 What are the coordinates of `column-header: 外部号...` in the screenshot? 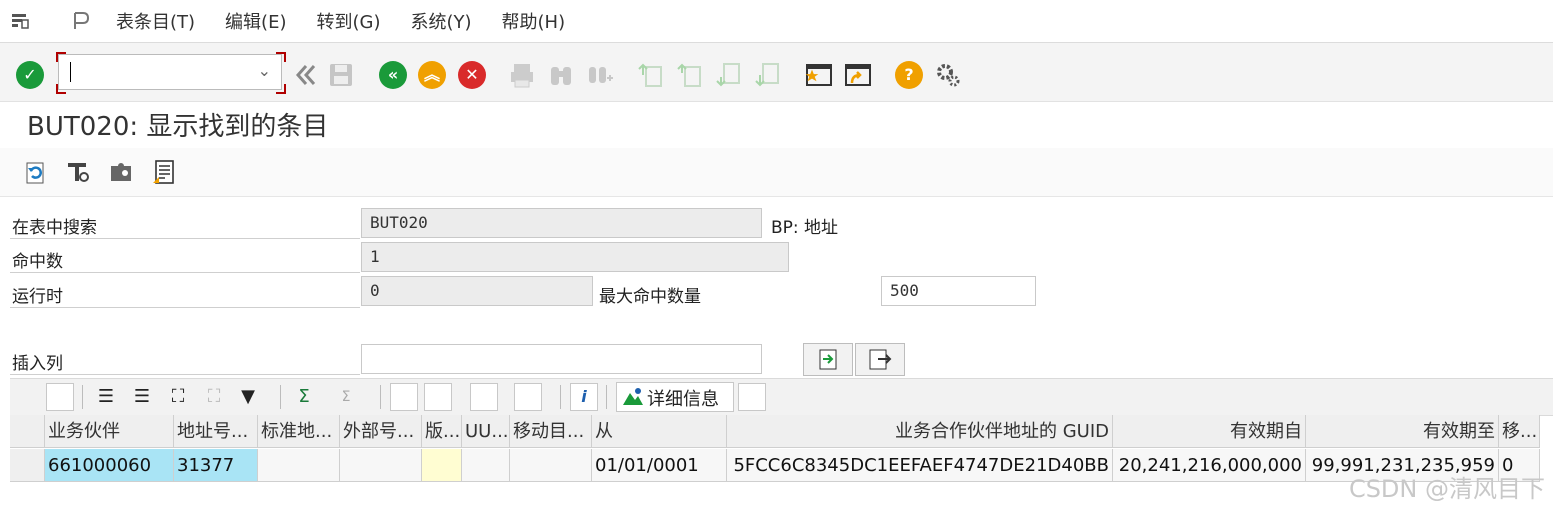 It's located at (381, 431).